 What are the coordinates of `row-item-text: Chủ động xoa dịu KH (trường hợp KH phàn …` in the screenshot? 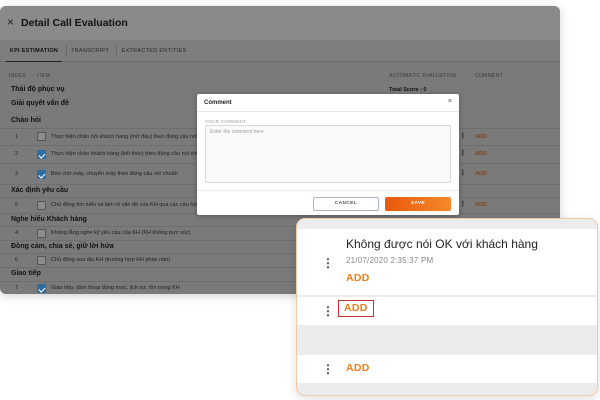 It's located at (111, 260).